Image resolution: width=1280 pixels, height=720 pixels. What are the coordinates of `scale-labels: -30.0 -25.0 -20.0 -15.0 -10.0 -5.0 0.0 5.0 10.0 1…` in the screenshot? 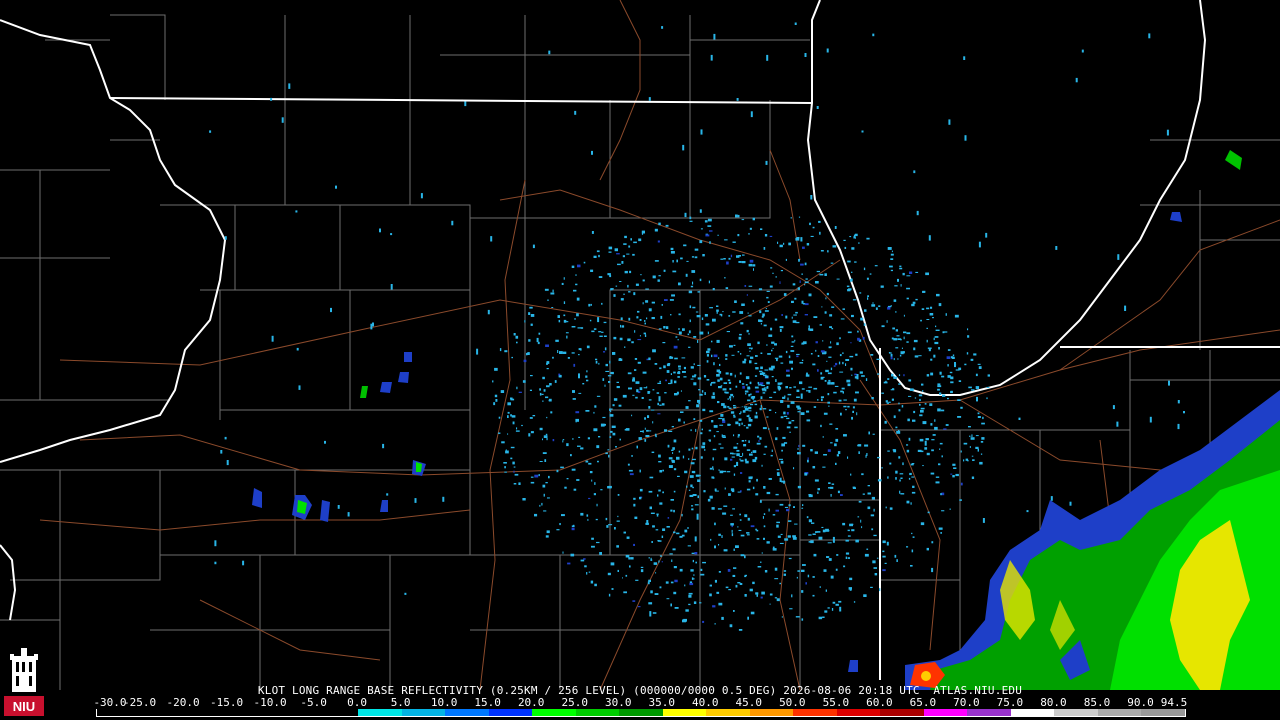 It's located at (640, 703).